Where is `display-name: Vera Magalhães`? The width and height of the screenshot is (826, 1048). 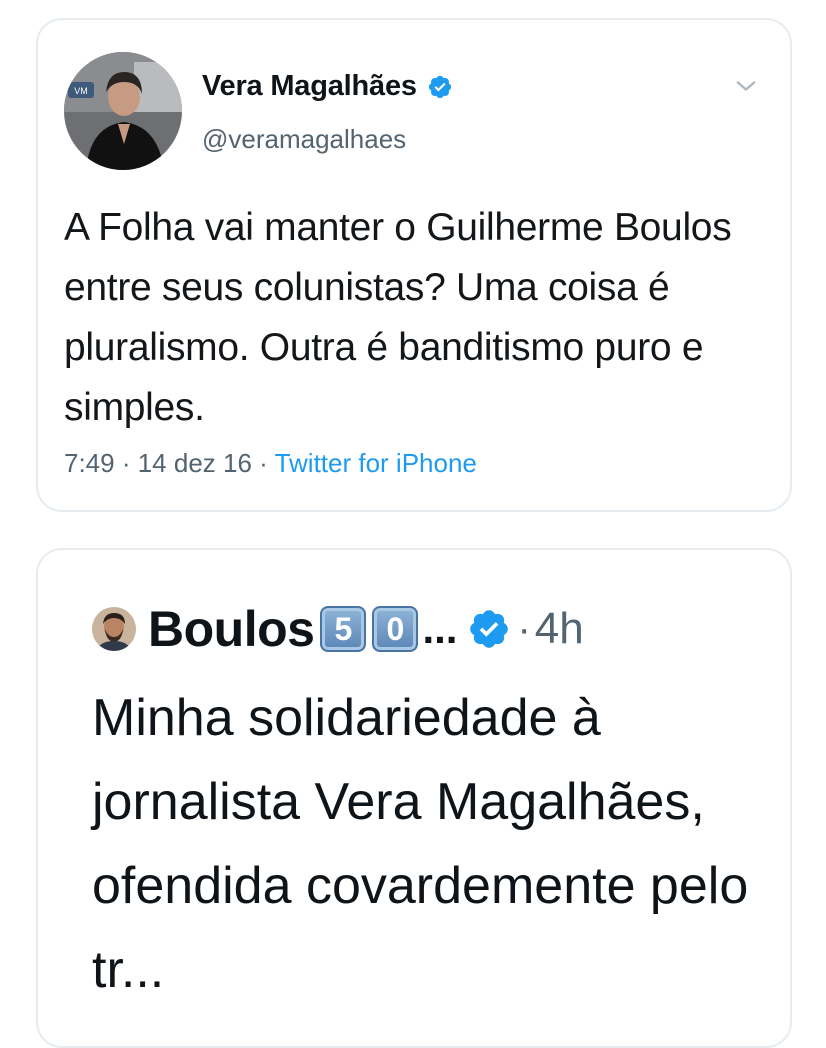 display-name: Vera Magalhães is located at coordinates (309, 86).